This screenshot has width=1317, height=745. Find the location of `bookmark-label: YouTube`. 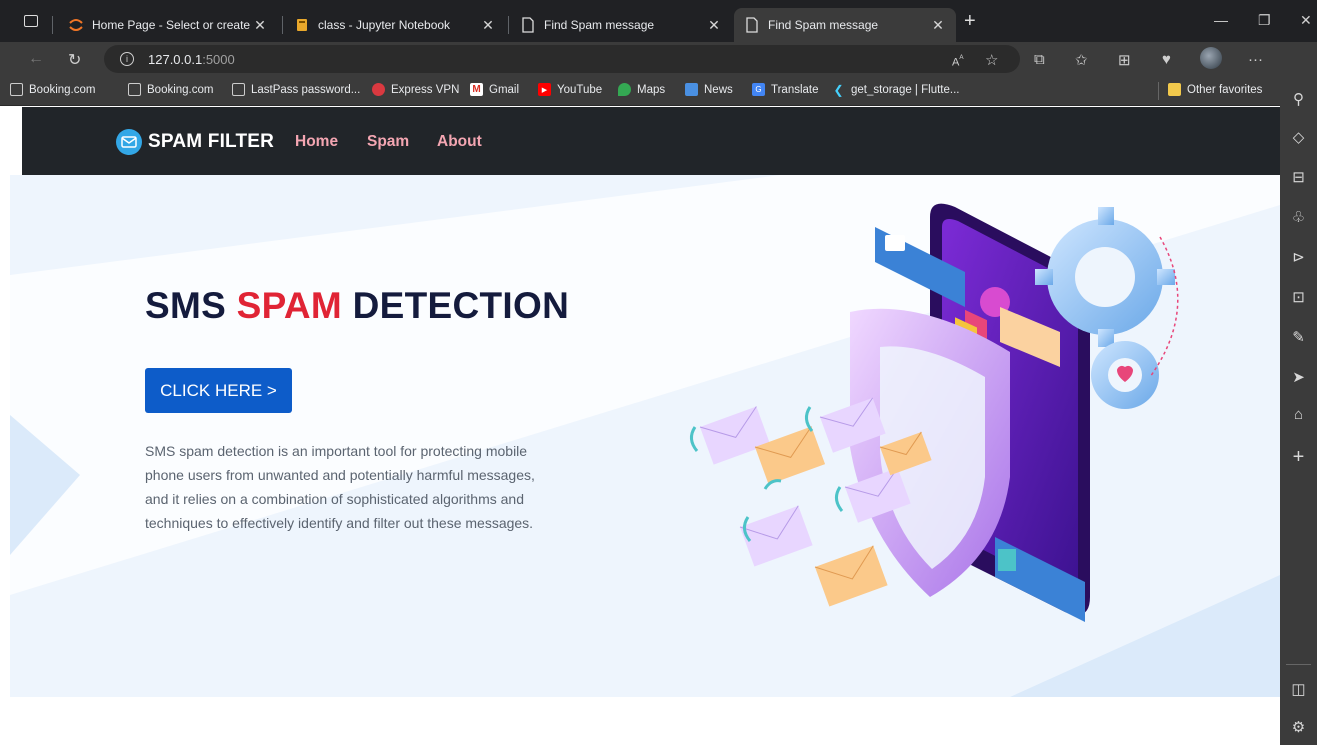

bookmark-label: YouTube is located at coordinates (580, 89).